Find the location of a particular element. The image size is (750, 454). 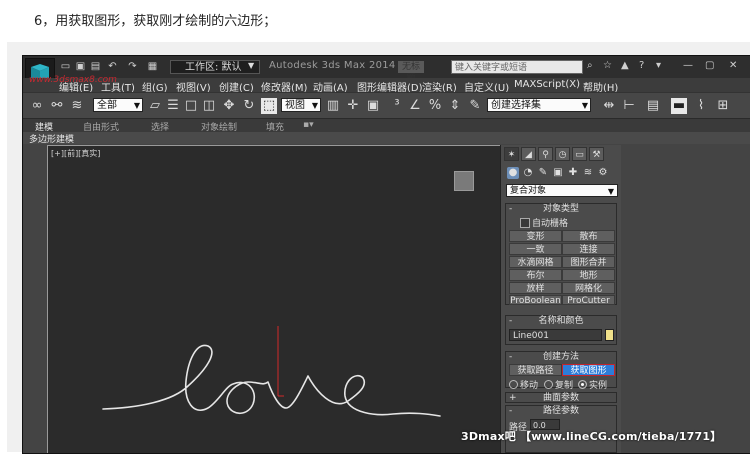

mirror-icon: ⇹ is located at coordinates (609, 106).